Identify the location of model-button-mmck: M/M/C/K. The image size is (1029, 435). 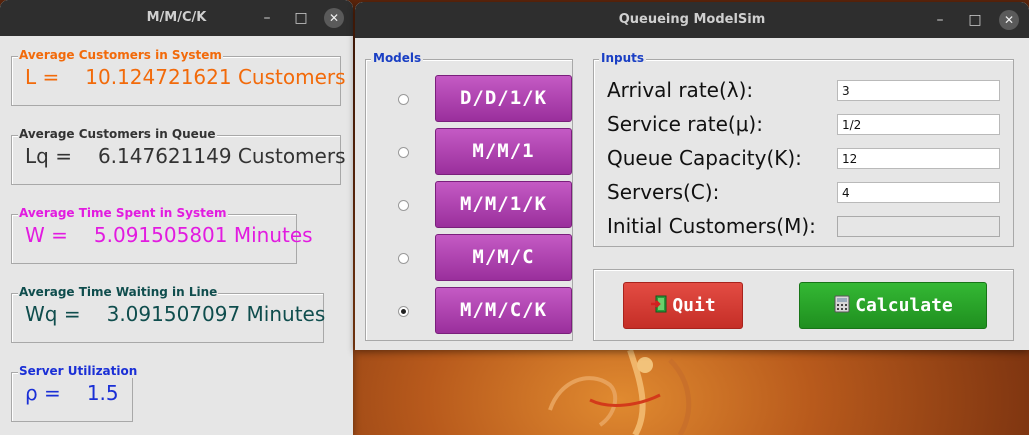
(503, 310).